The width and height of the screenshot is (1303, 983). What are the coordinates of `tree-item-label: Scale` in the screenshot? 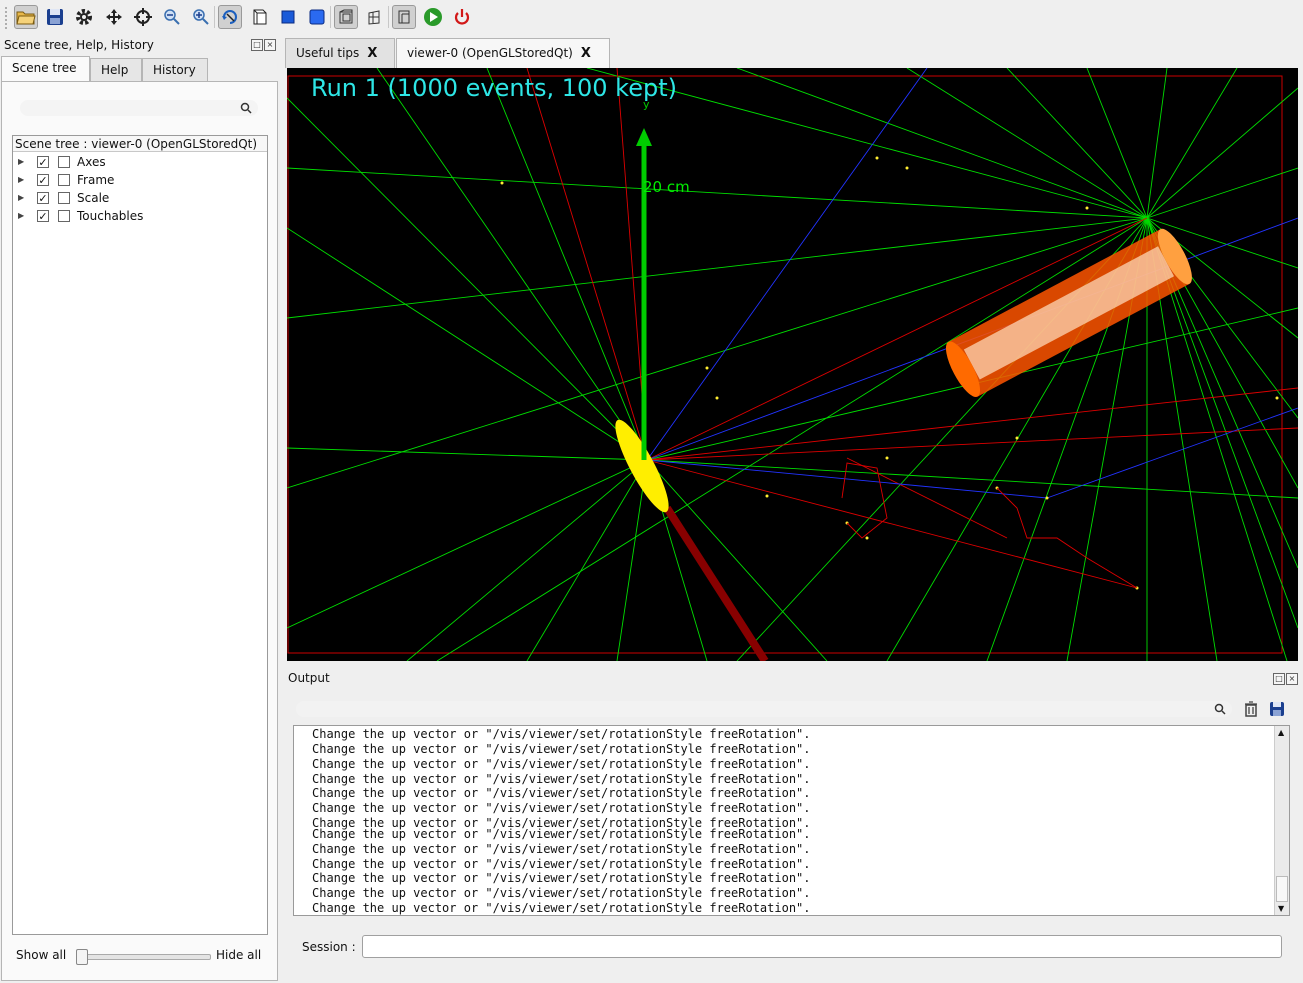 It's located at (93, 198).